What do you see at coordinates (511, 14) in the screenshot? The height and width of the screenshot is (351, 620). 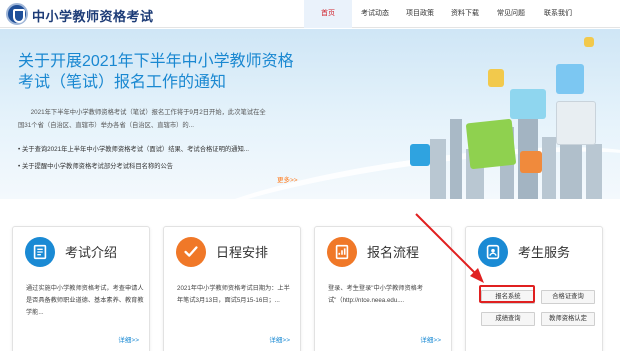 I see `nav-item-faq: 常见问题` at bounding box center [511, 14].